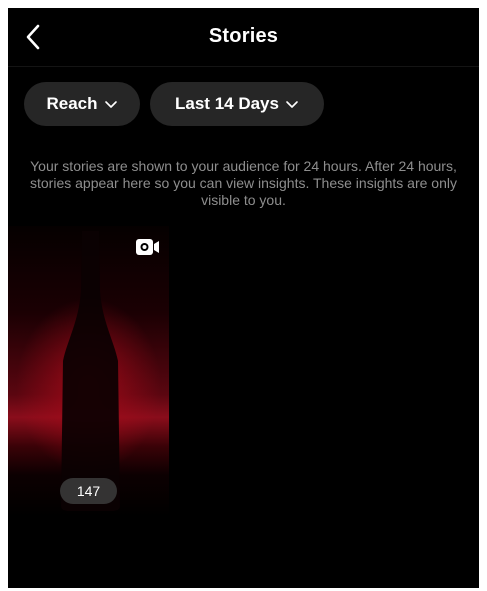 The height and width of the screenshot is (591, 487). What do you see at coordinates (147, 247) in the screenshot?
I see `video-camera-icon` at bounding box center [147, 247].